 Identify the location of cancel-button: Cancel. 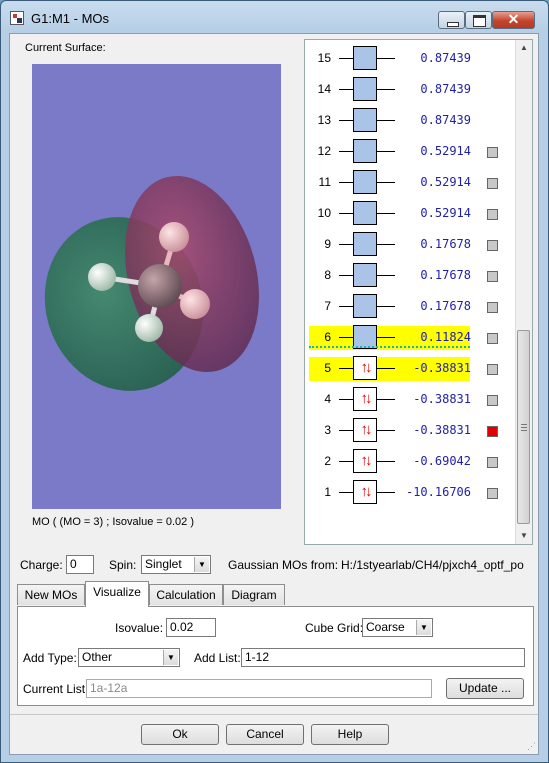
(265, 734).